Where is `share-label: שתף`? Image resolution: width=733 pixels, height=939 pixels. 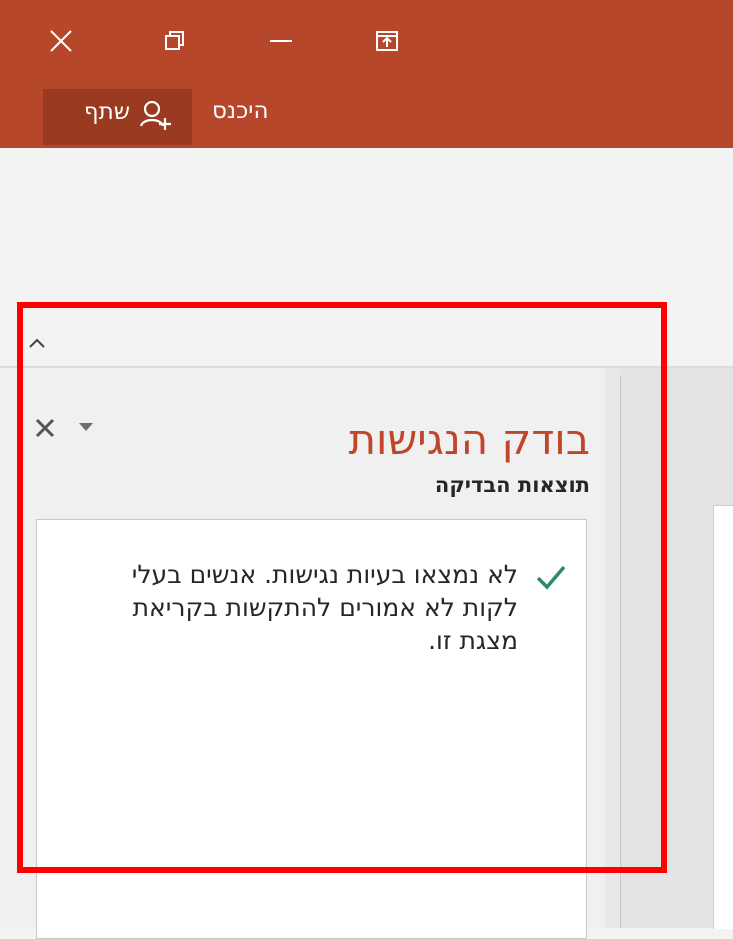
share-label: שתף is located at coordinates (106, 112).